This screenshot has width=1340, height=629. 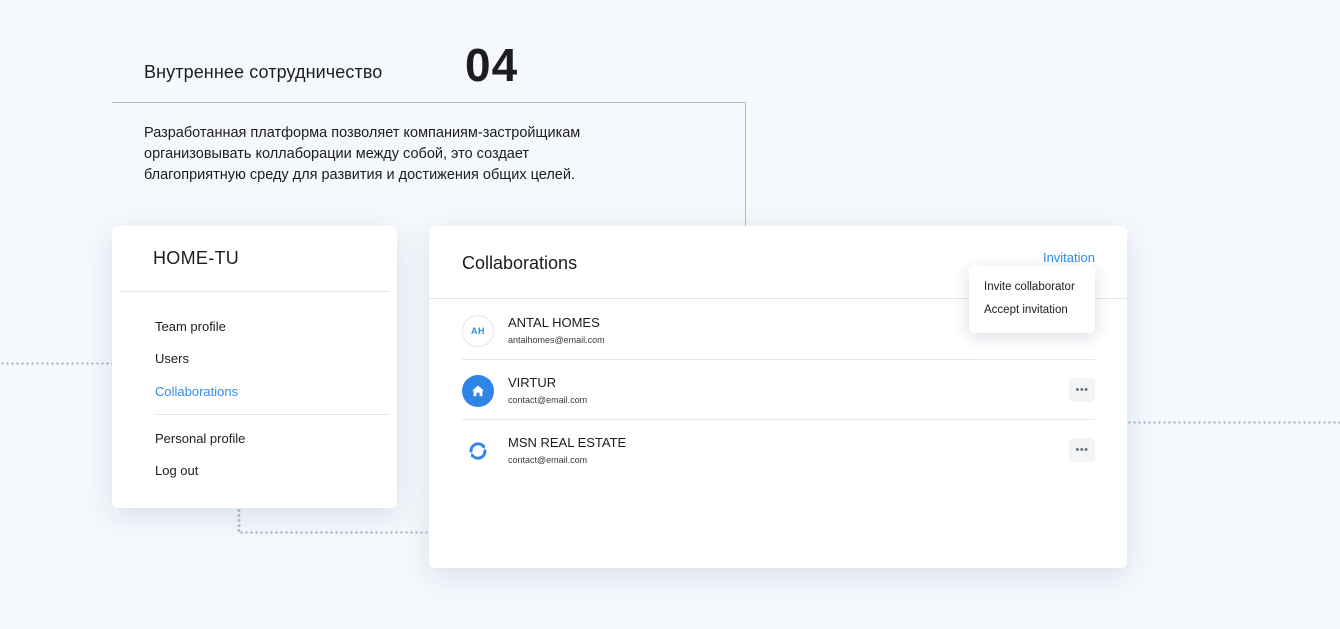 I want to click on invitation-dropdown: Invite collaborator Accept invitation, so click(x=1032, y=299).